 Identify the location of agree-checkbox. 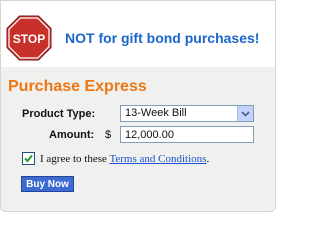
(28, 158).